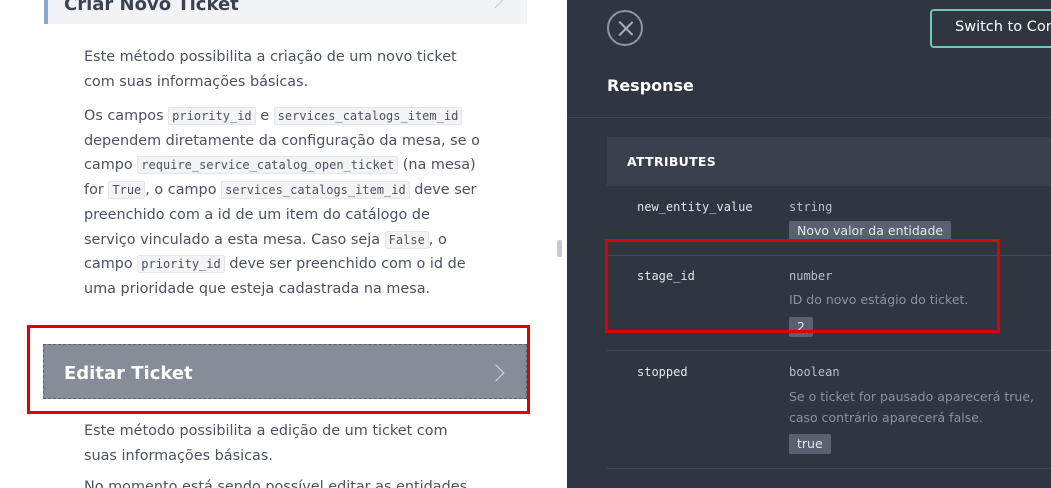 This screenshot has height=488, width=1051. Describe the element at coordinates (625, 28) in the screenshot. I see `close-button` at that location.